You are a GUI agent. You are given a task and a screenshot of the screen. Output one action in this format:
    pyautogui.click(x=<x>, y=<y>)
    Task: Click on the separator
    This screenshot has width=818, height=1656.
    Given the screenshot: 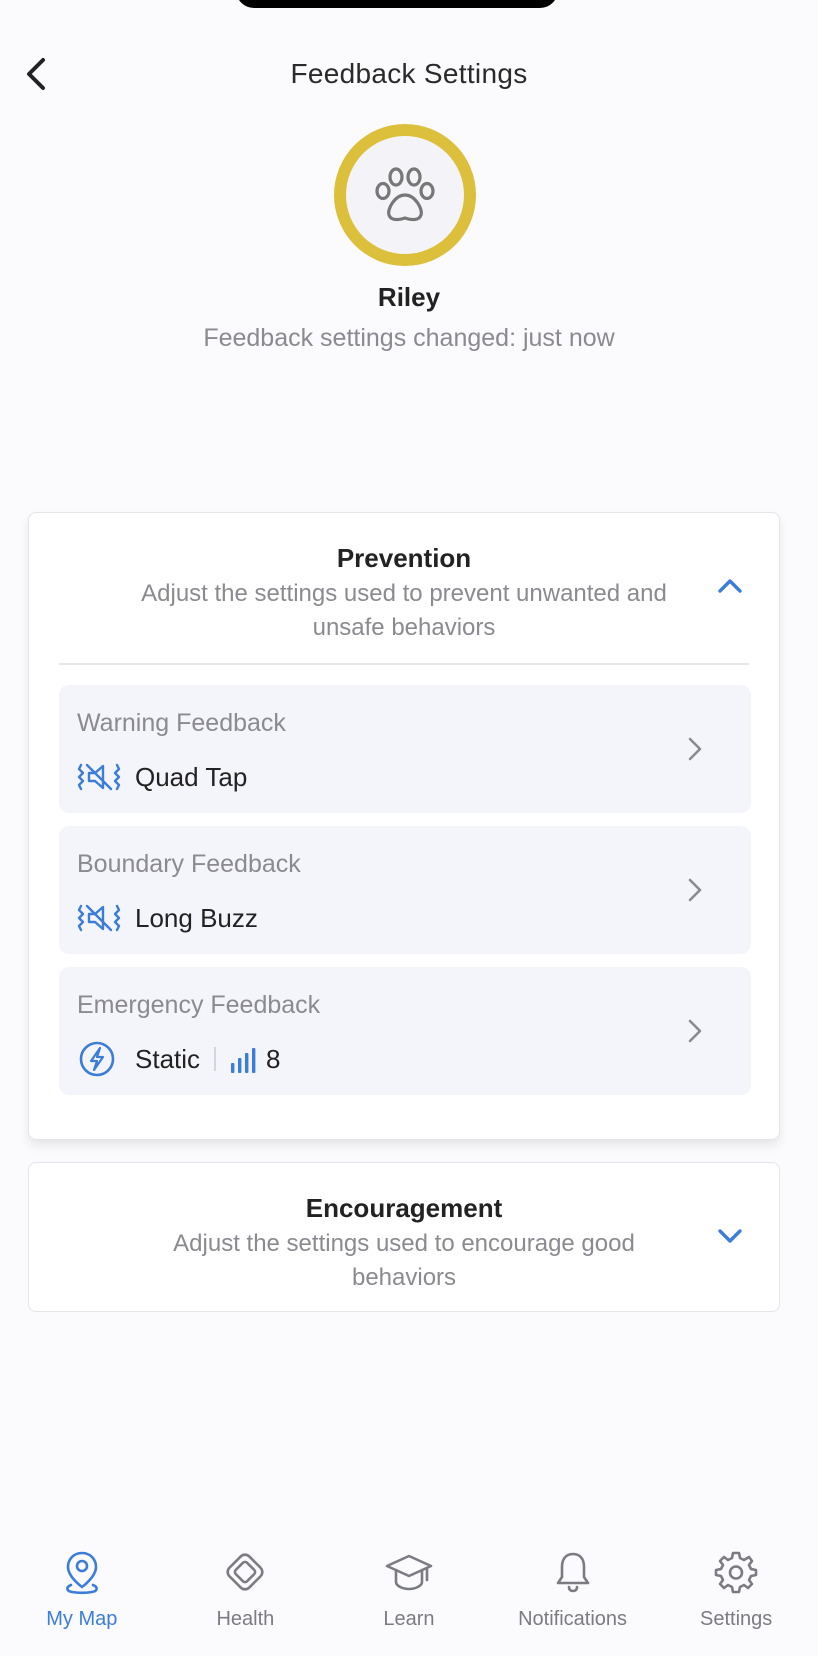 What is the action you would take?
    pyautogui.click(x=215, y=1059)
    